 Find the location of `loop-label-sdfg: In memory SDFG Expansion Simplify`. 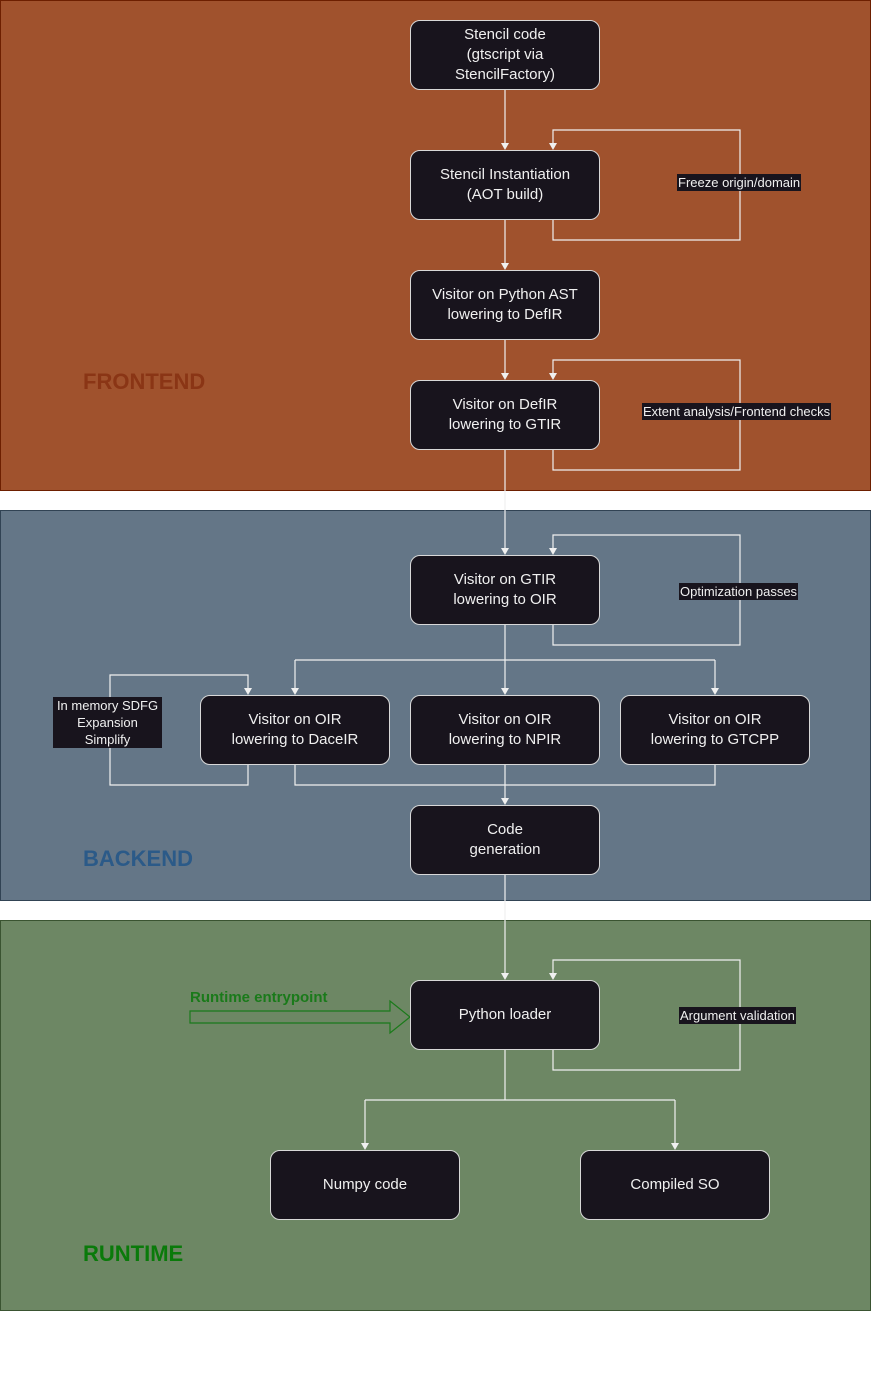

loop-label-sdfg: In memory SDFG Expansion Simplify is located at coordinates (107, 722).